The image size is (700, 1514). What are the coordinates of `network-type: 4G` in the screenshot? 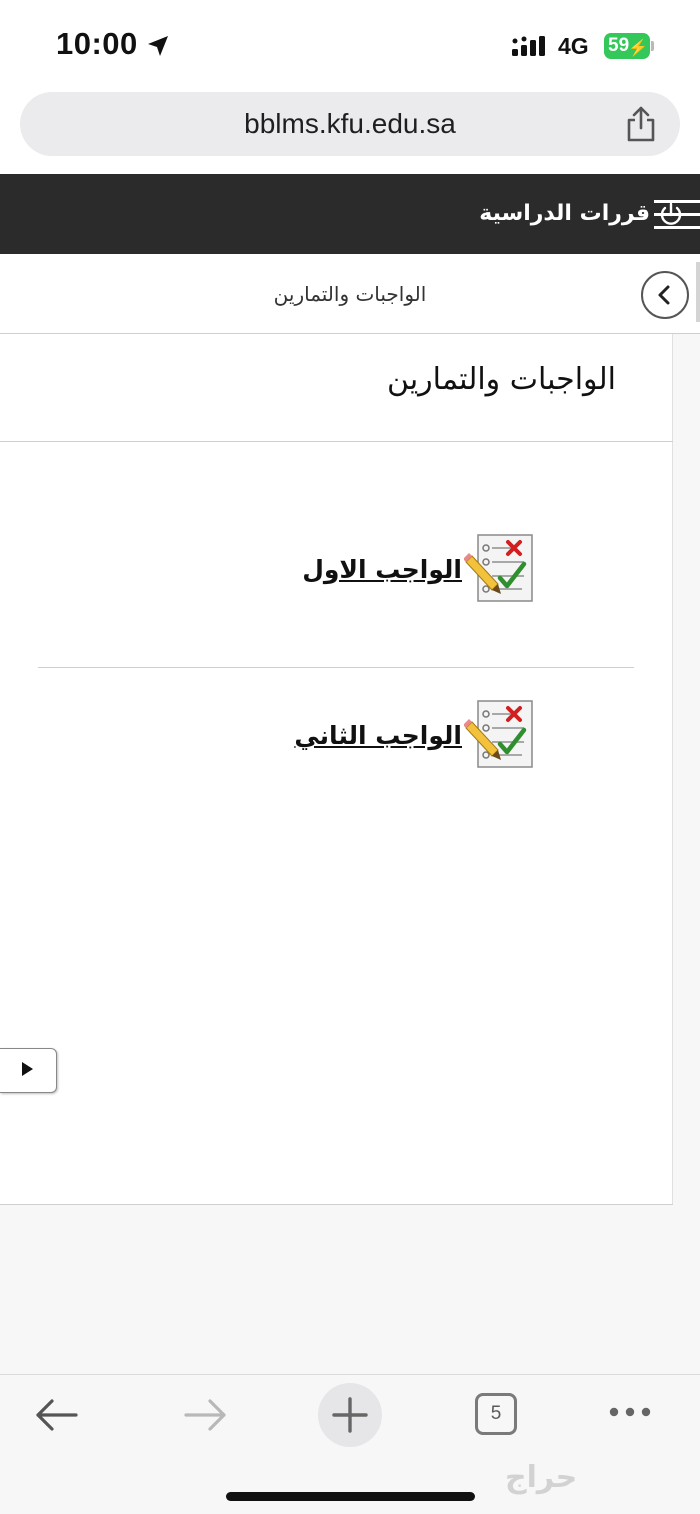 It's located at (573, 46).